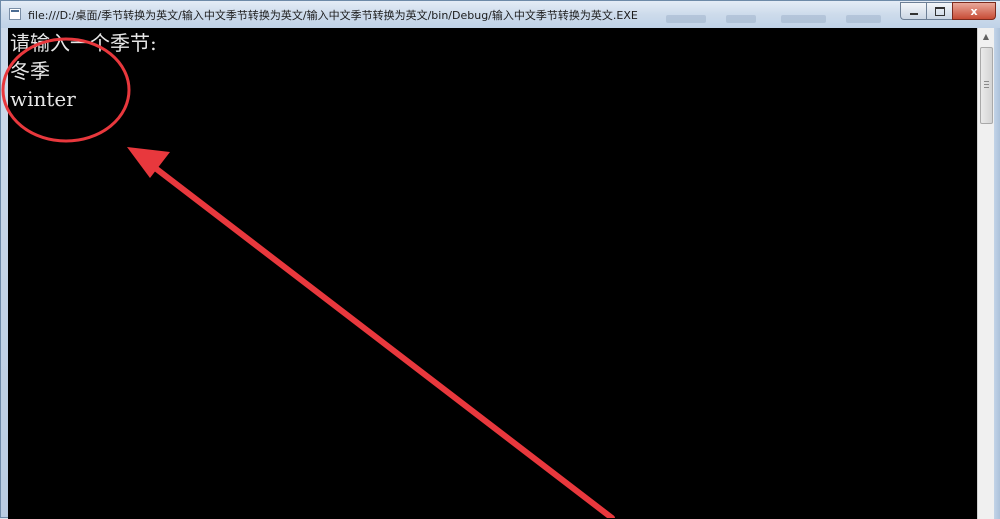 This screenshot has height=519, width=1000. I want to click on scrollbar-thumb, so click(986, 85).